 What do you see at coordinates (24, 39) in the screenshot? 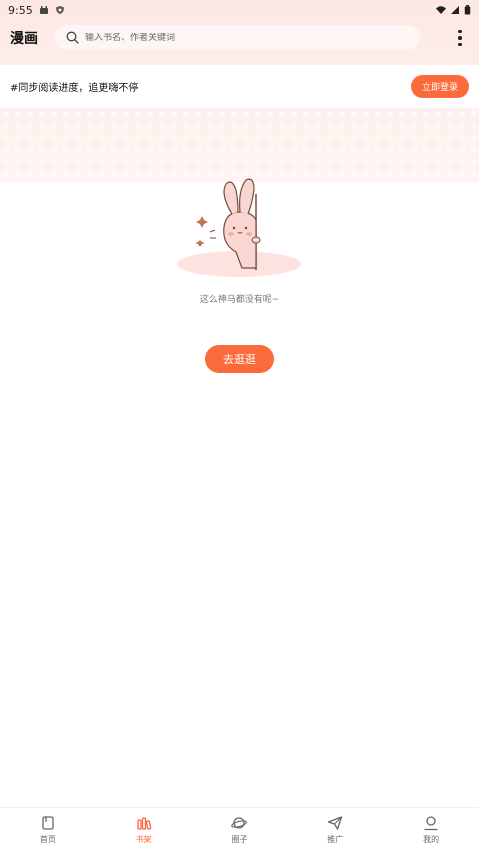
I see `page-title: 漫画` at bounding box center [24, 39].